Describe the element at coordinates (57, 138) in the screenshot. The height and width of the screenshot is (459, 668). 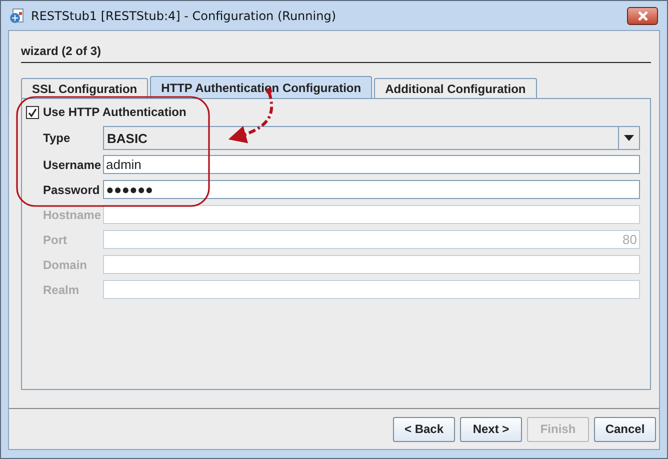
I see `field-label: Type` at that location.